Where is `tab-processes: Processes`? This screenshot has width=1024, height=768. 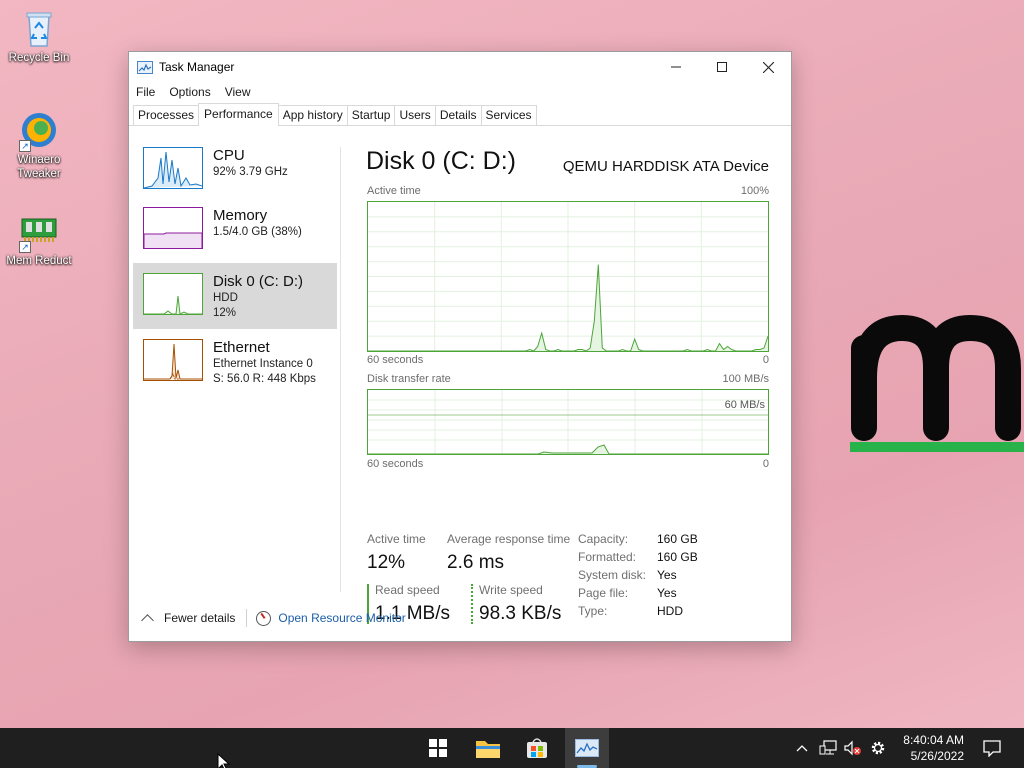 tab-processes: Processes is located at coordinates (166, 115).